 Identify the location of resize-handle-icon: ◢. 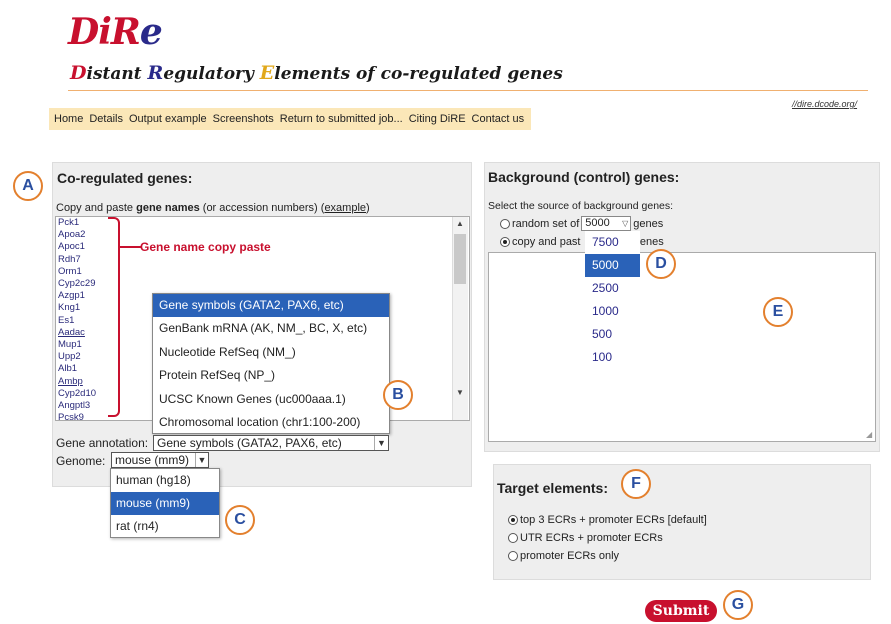
(869, 434).